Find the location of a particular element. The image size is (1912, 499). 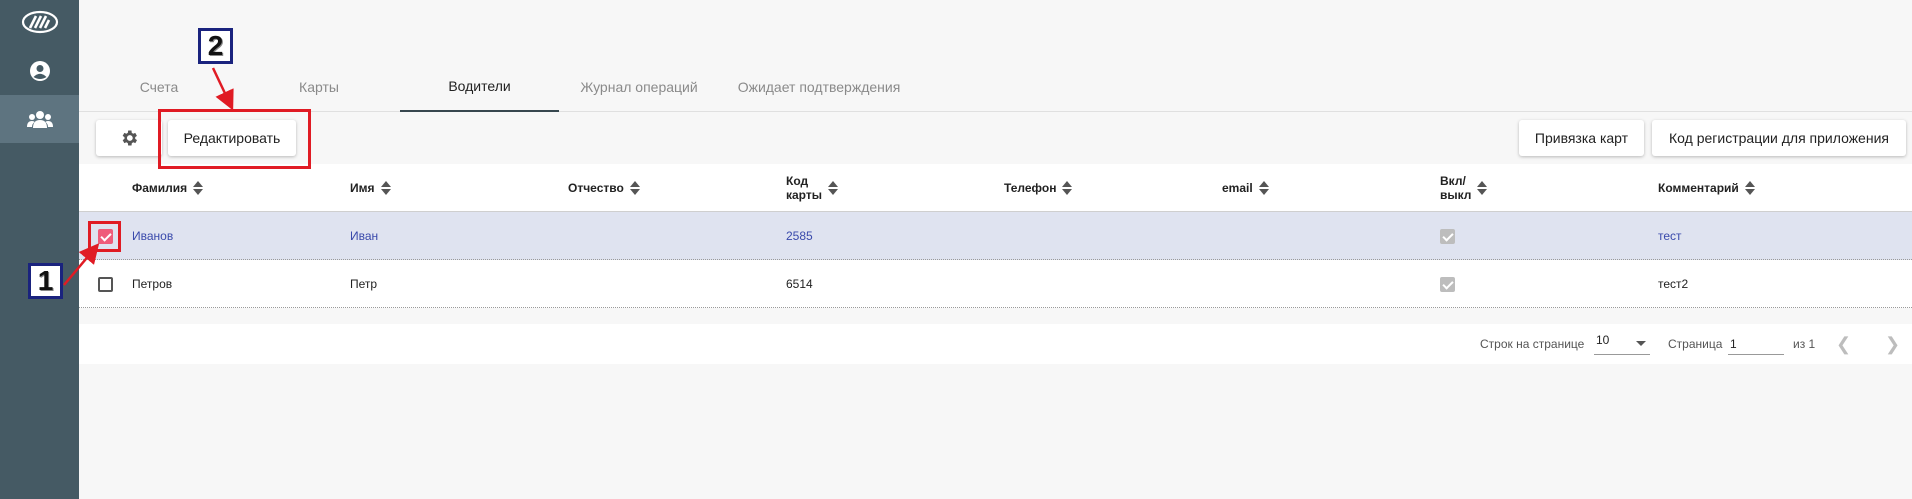

tab-pending-confirmation: Ожидает подтверждения is located at coordinates (819, 87).